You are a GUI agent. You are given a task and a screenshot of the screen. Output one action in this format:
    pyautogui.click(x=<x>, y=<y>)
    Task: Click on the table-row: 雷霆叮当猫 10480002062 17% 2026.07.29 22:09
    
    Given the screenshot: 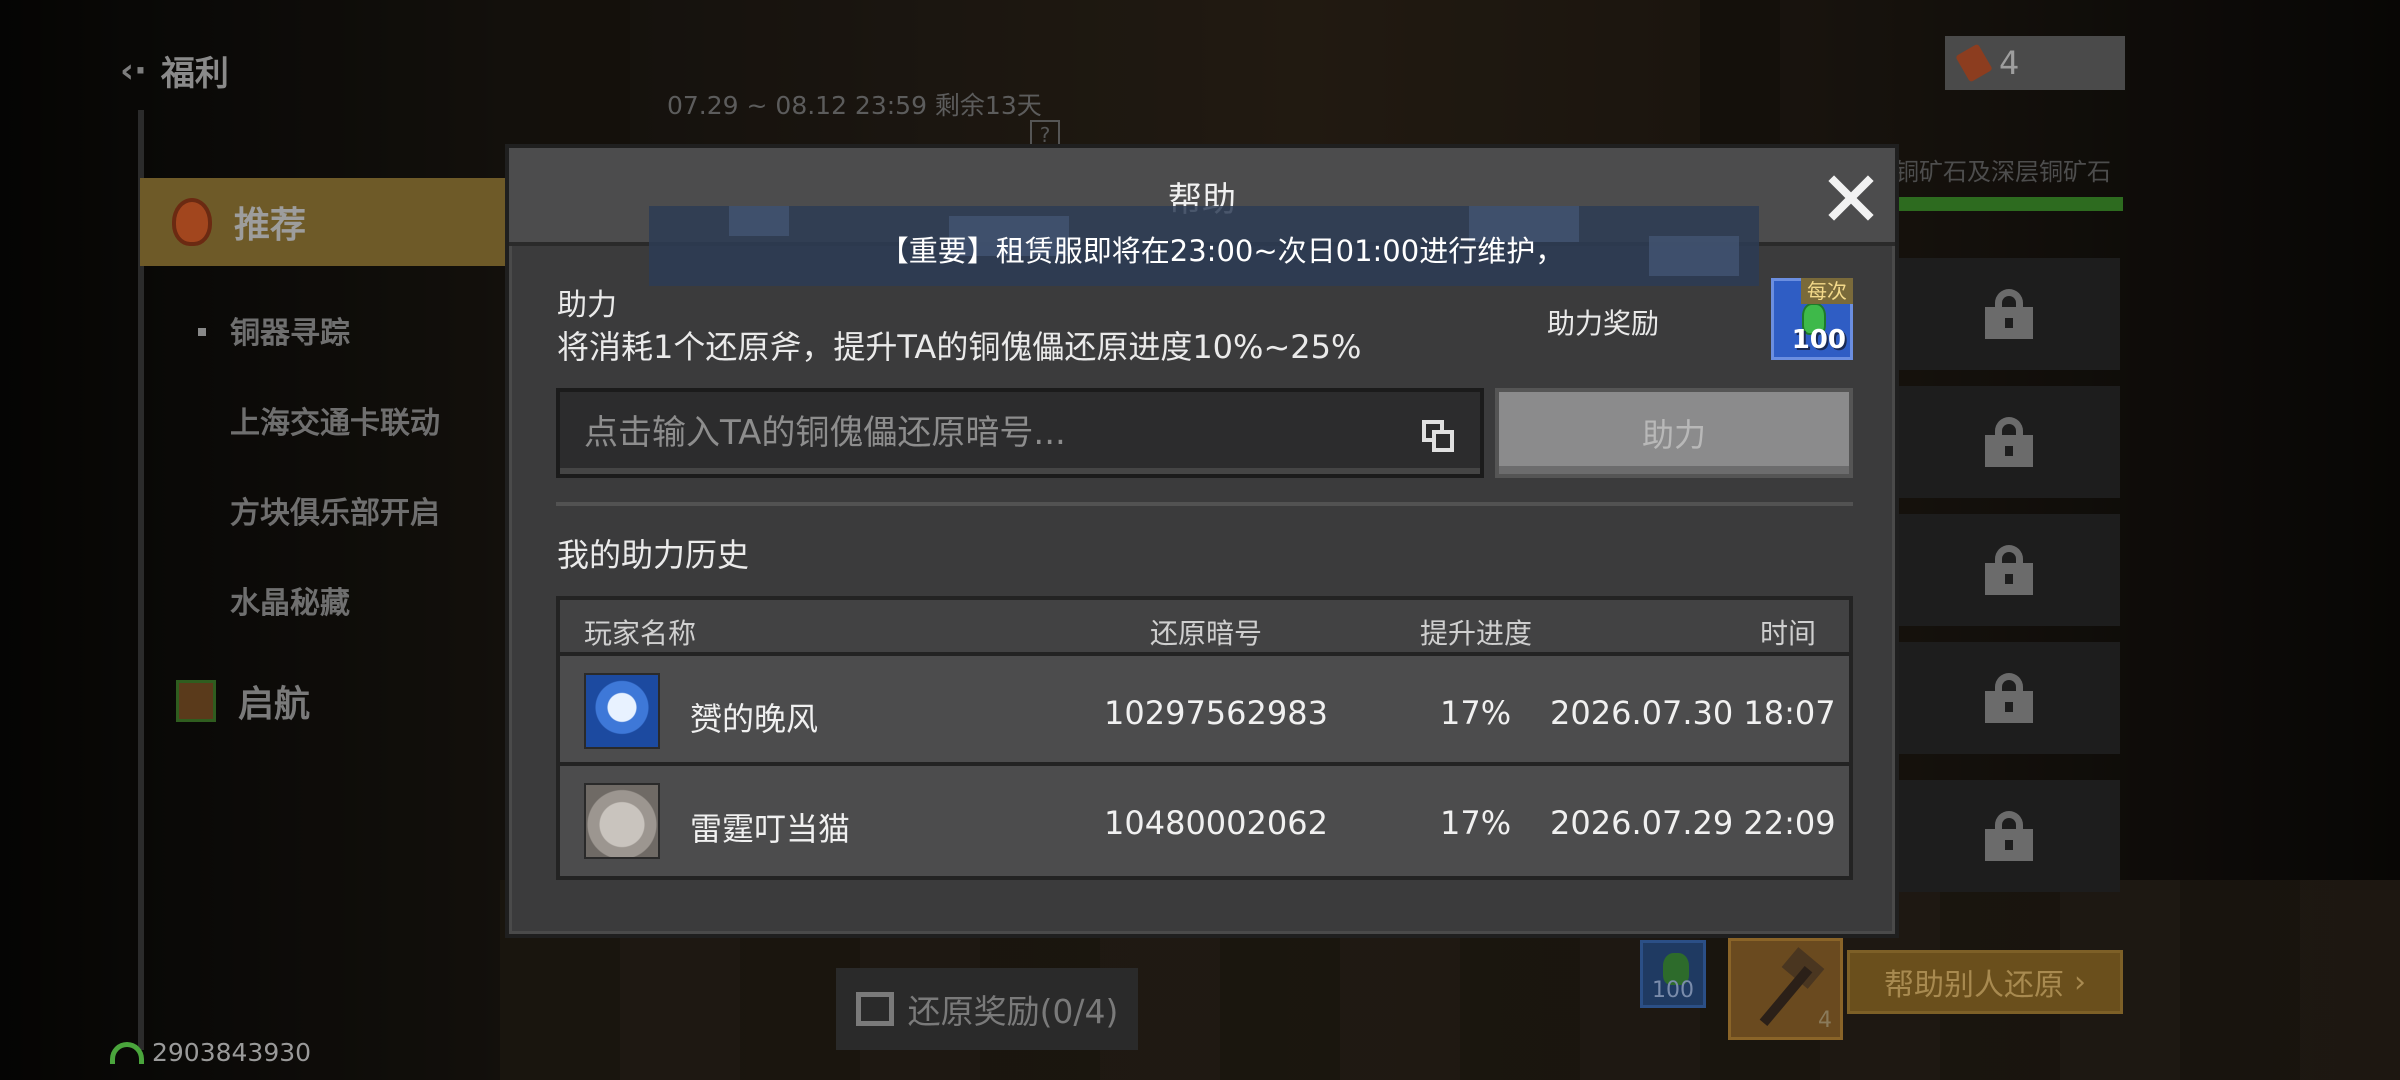 What is the action you would take?
    pyautogui.click(x=1204, y=821)
    